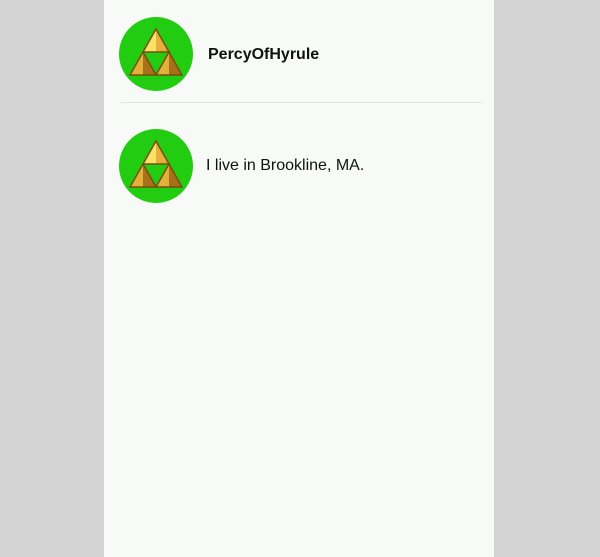 The width and height of the screenshot is (600, 557). I want to click on avatar, so click(156, 54).